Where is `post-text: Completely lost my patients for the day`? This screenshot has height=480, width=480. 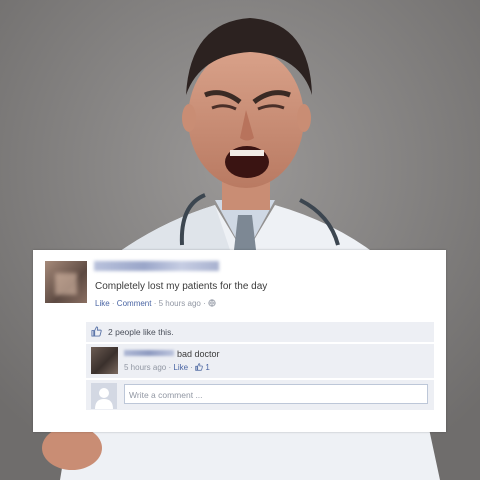 post-text: Completely lost my patients for the day is located at coordinates (181, 286).